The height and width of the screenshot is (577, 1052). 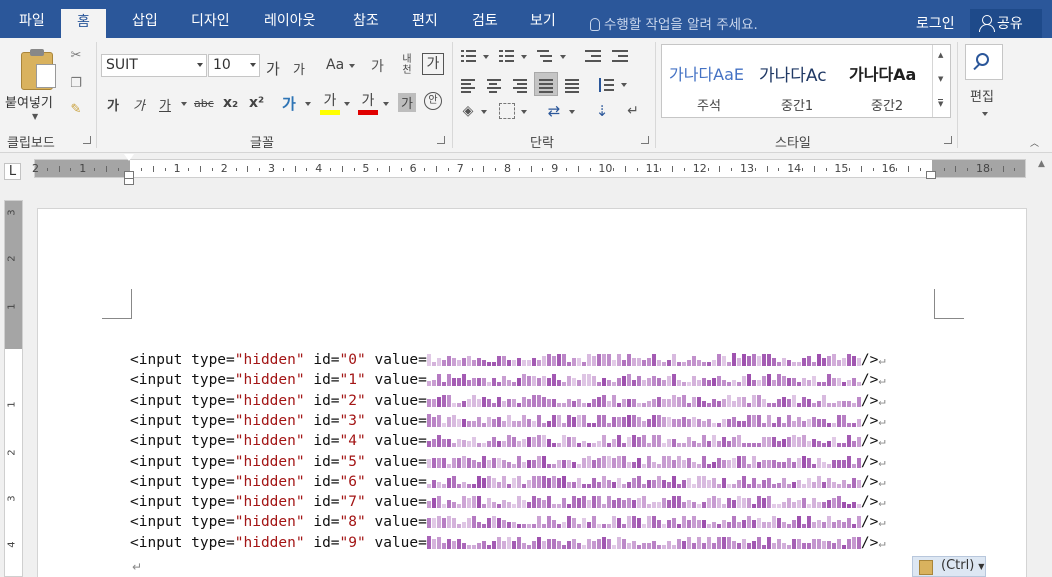 What do you see at coordinates (595, 24) in the screenshot?
I see `lightbulb-icon` at bounding box center [595, 24].